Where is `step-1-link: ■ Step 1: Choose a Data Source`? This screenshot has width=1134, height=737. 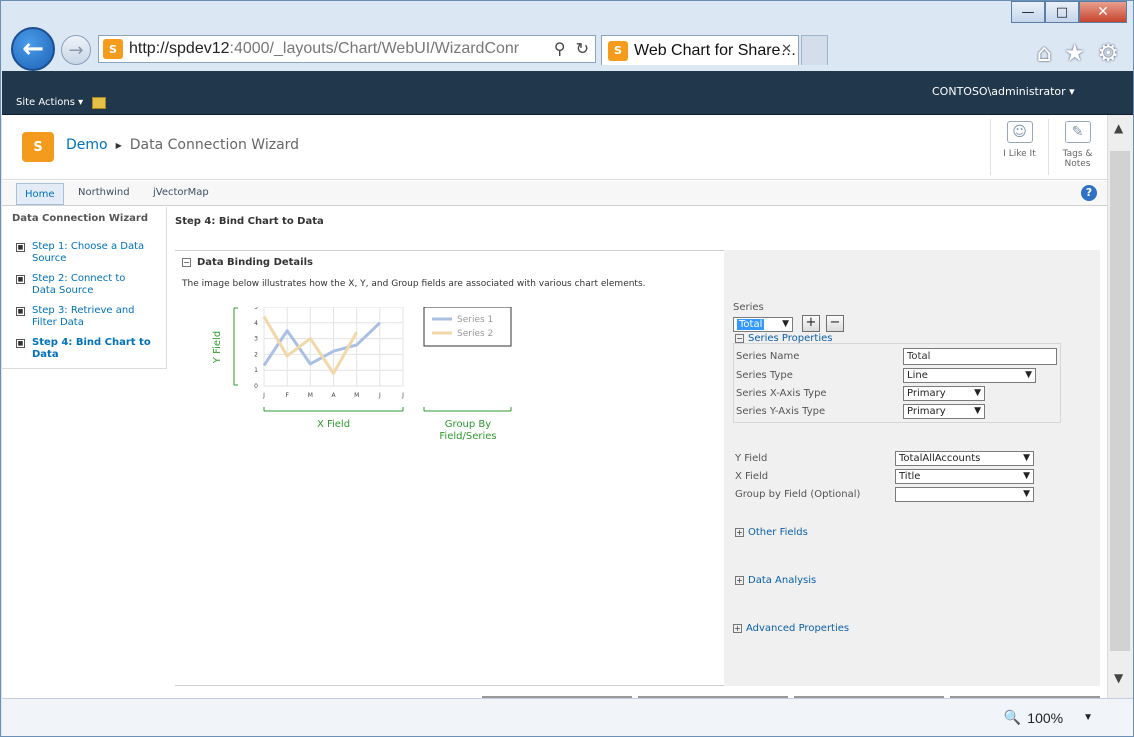 step-1-link: ■ Step 1: Choose a Data Source is located at coordinates (90, 253).